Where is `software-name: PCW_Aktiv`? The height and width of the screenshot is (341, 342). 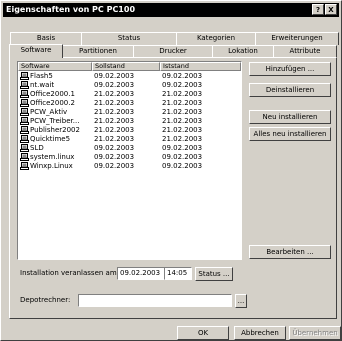
software-name: PCW_Aktiv is located at coordinates (49, 112).